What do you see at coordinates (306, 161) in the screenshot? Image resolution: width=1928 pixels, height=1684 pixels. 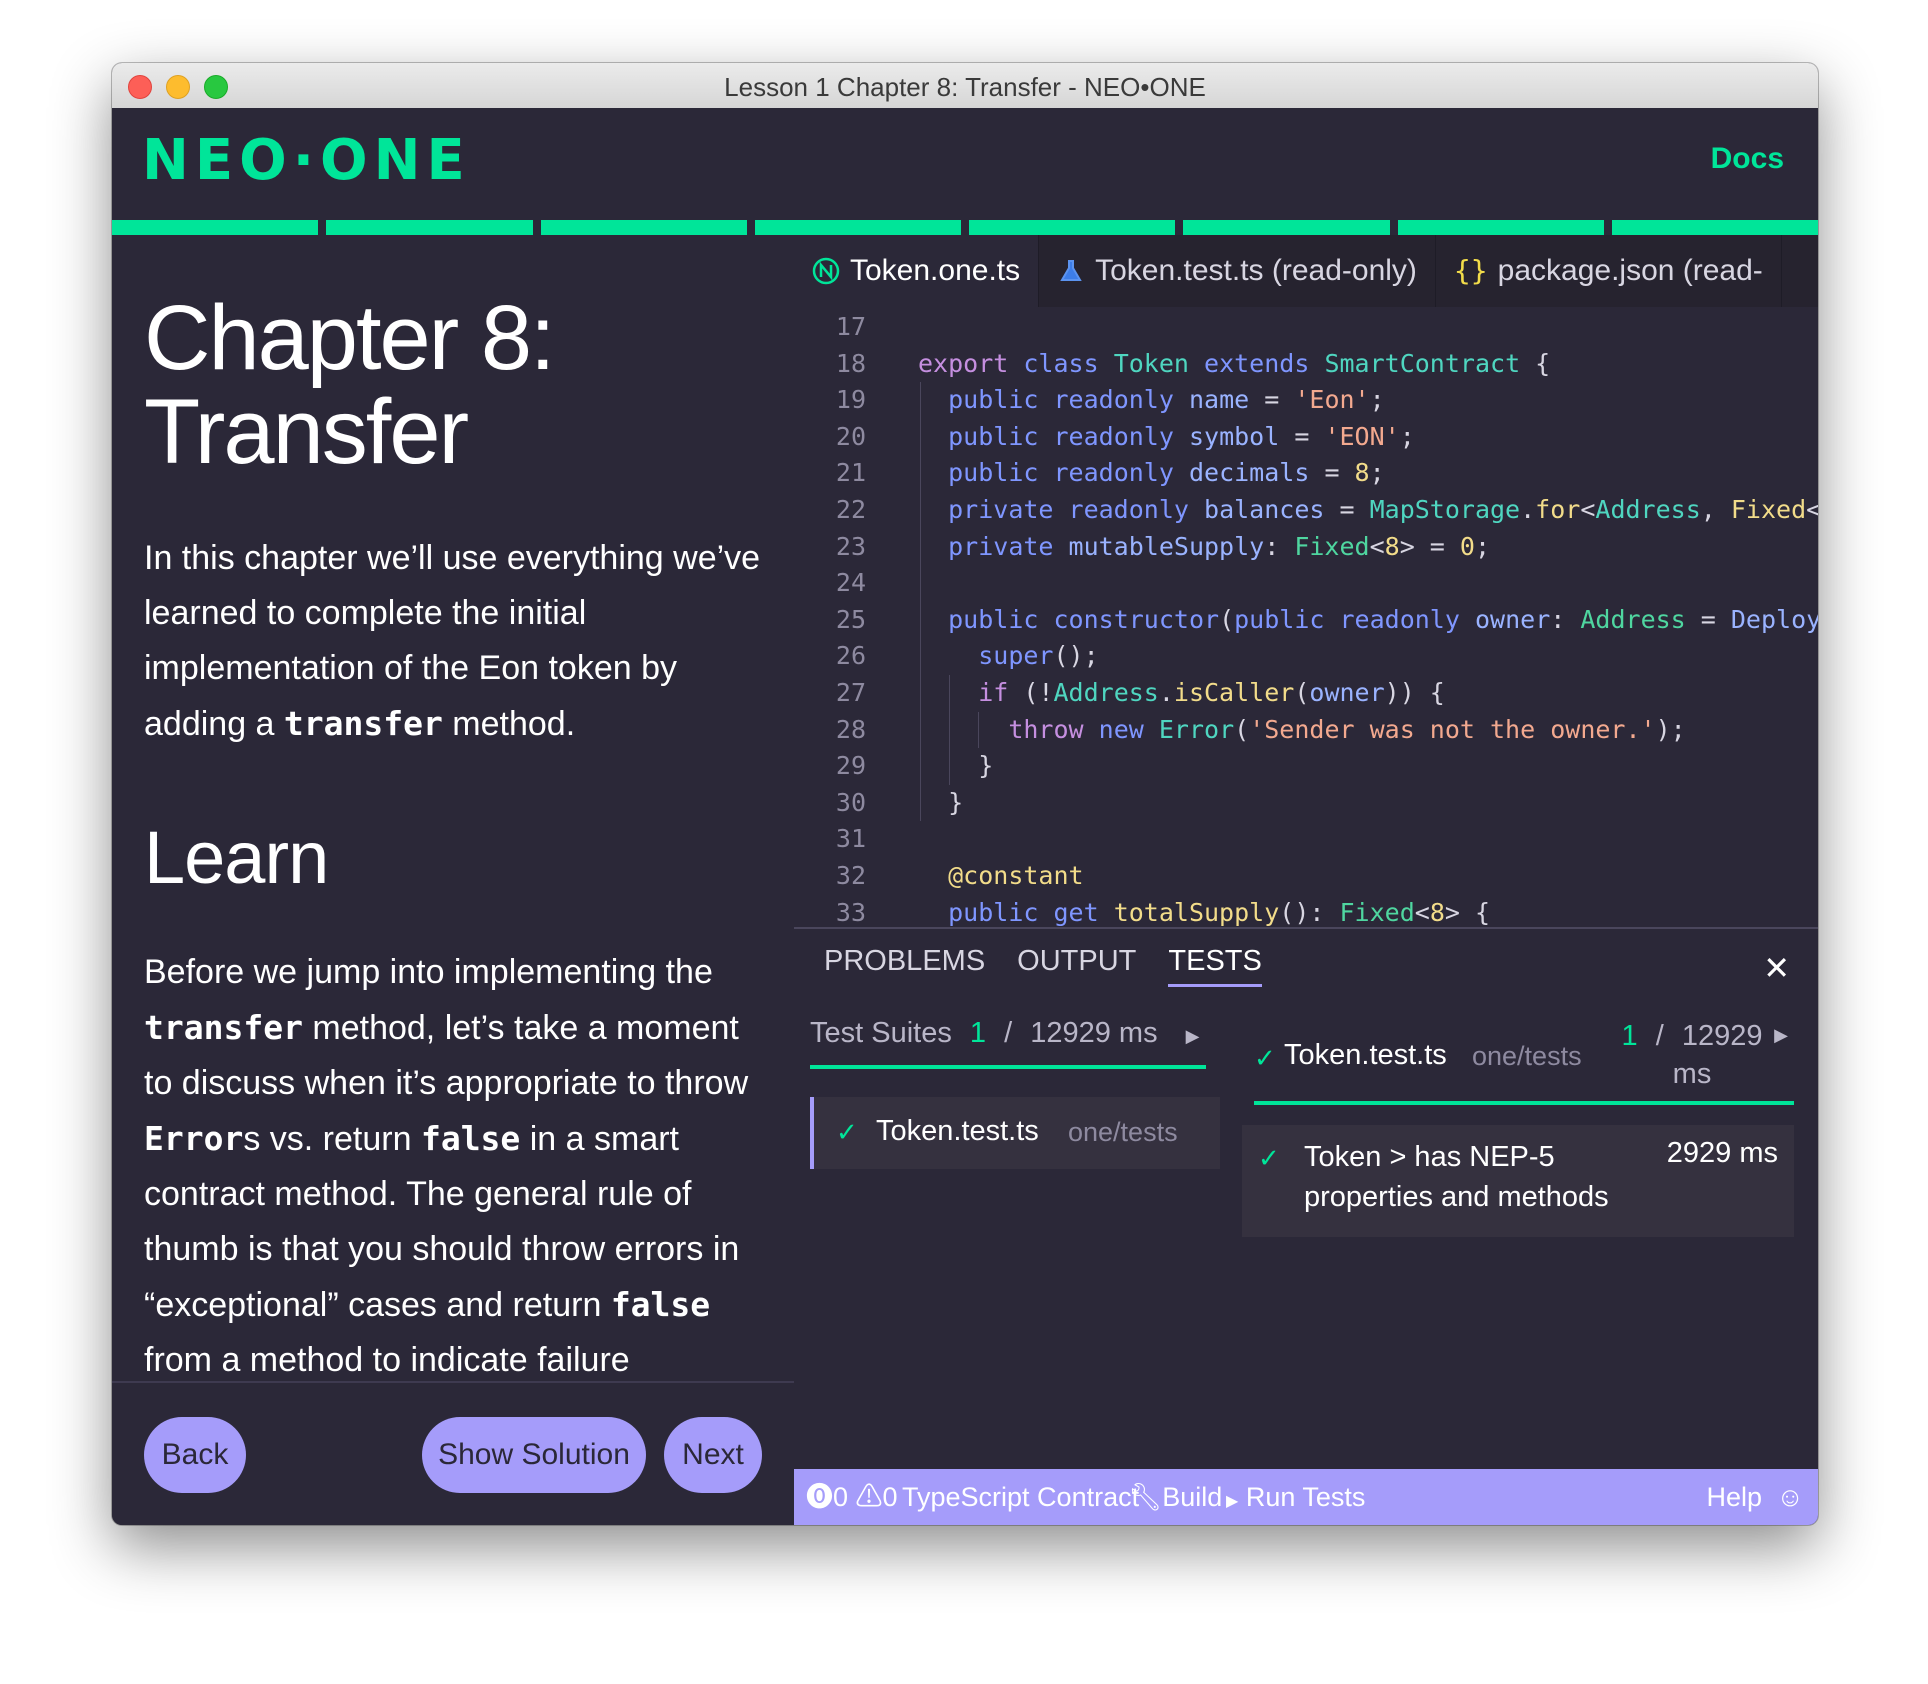 I see `neo-one-logo: NEO·ONE` at bounding box center [306, 161].